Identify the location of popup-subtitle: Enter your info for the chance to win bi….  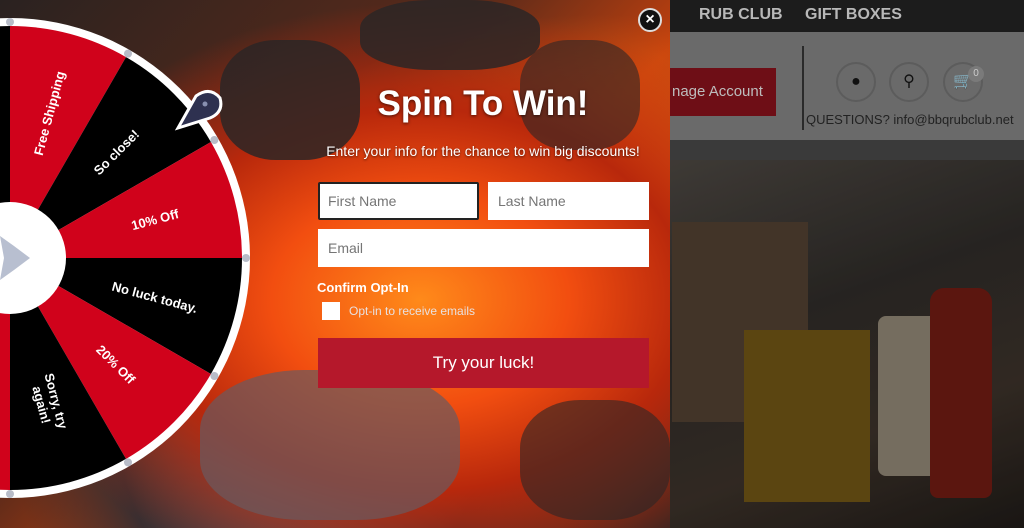
(483, 151).